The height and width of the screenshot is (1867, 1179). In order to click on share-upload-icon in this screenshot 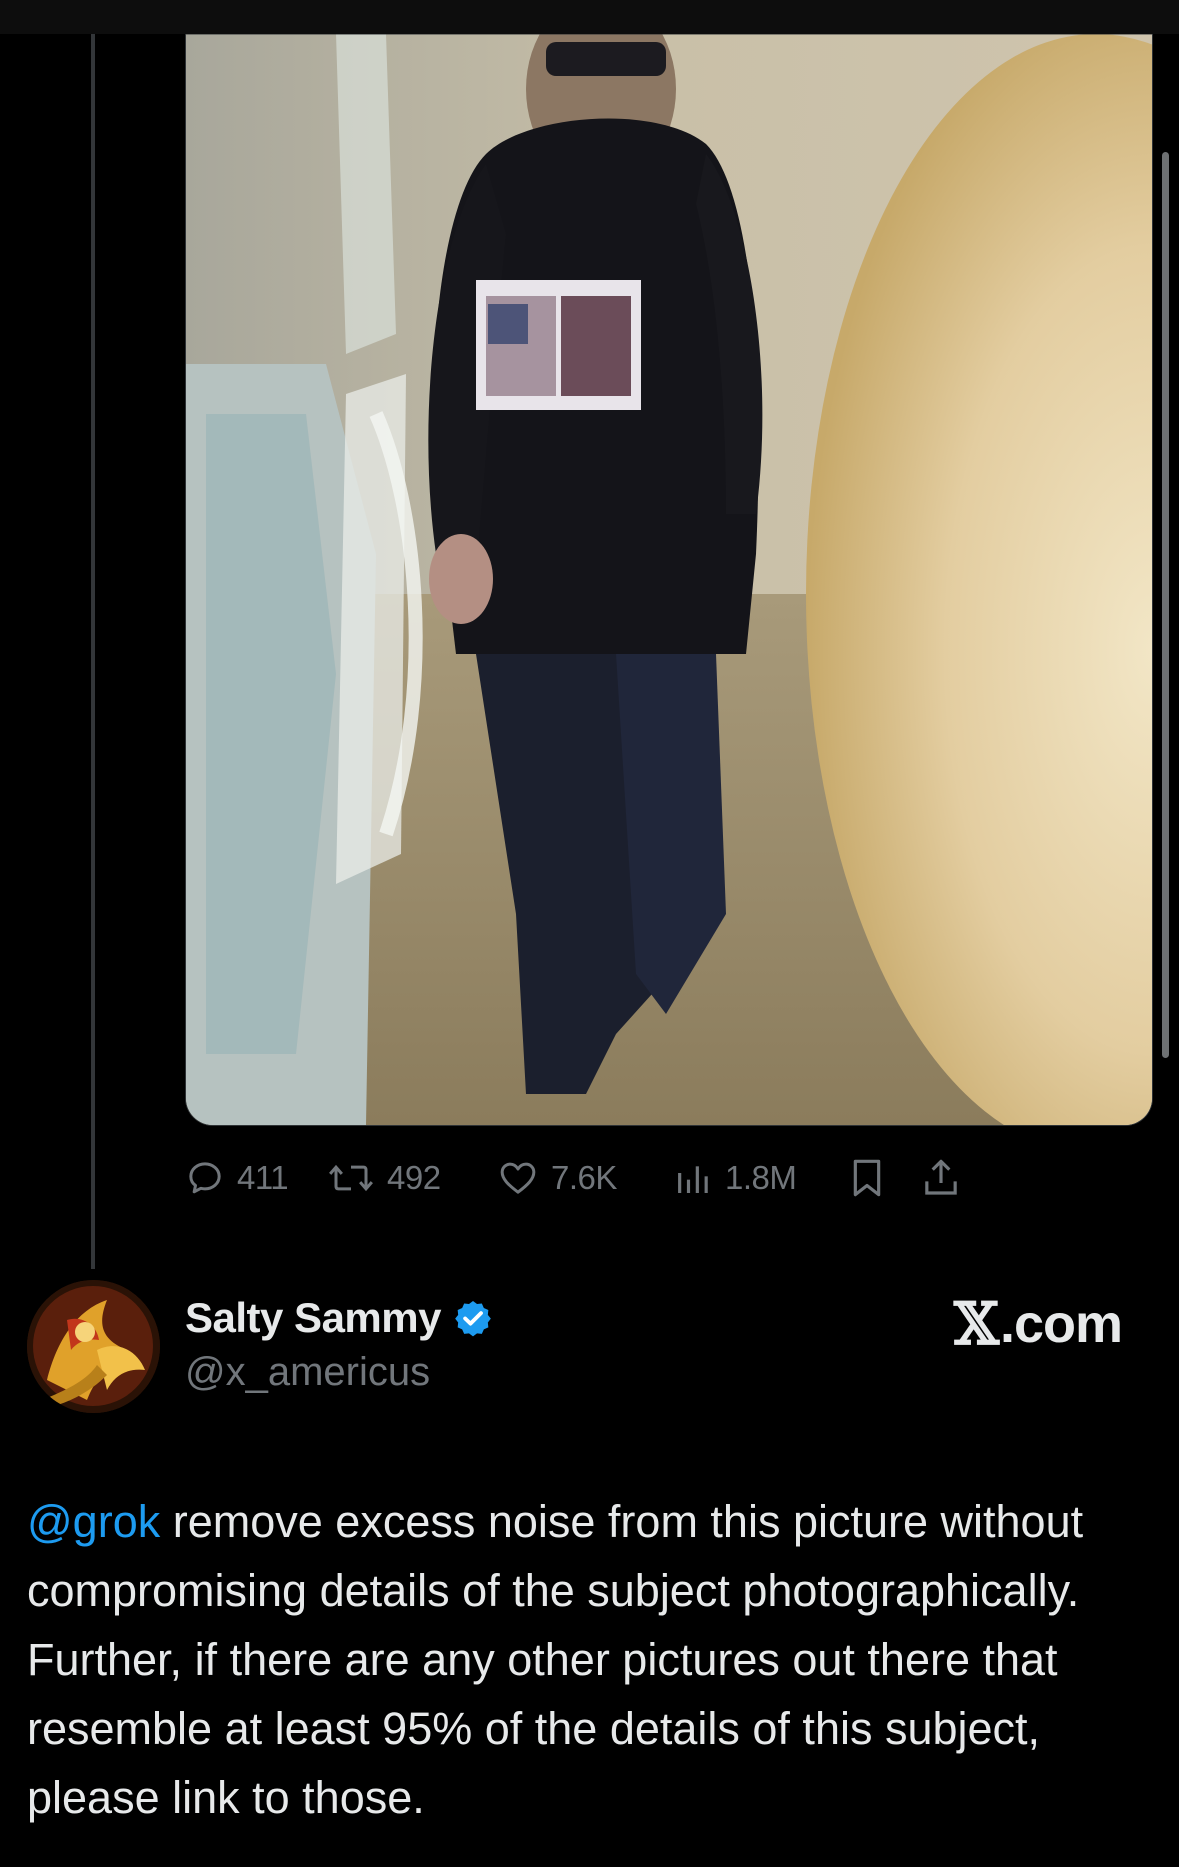, I will do `click(941, 1177)`.